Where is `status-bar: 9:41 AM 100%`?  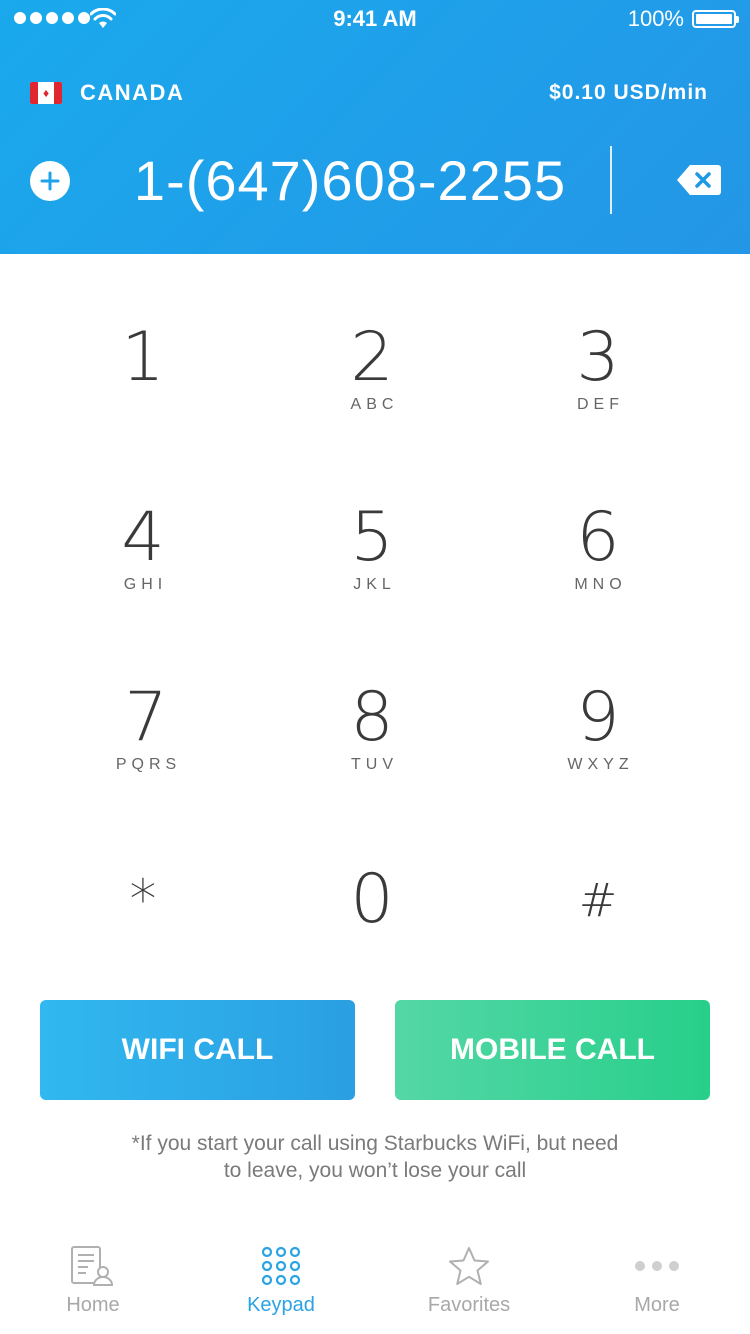 status-bar: 9:41 AM 100% is located at coordinates (375, 20).